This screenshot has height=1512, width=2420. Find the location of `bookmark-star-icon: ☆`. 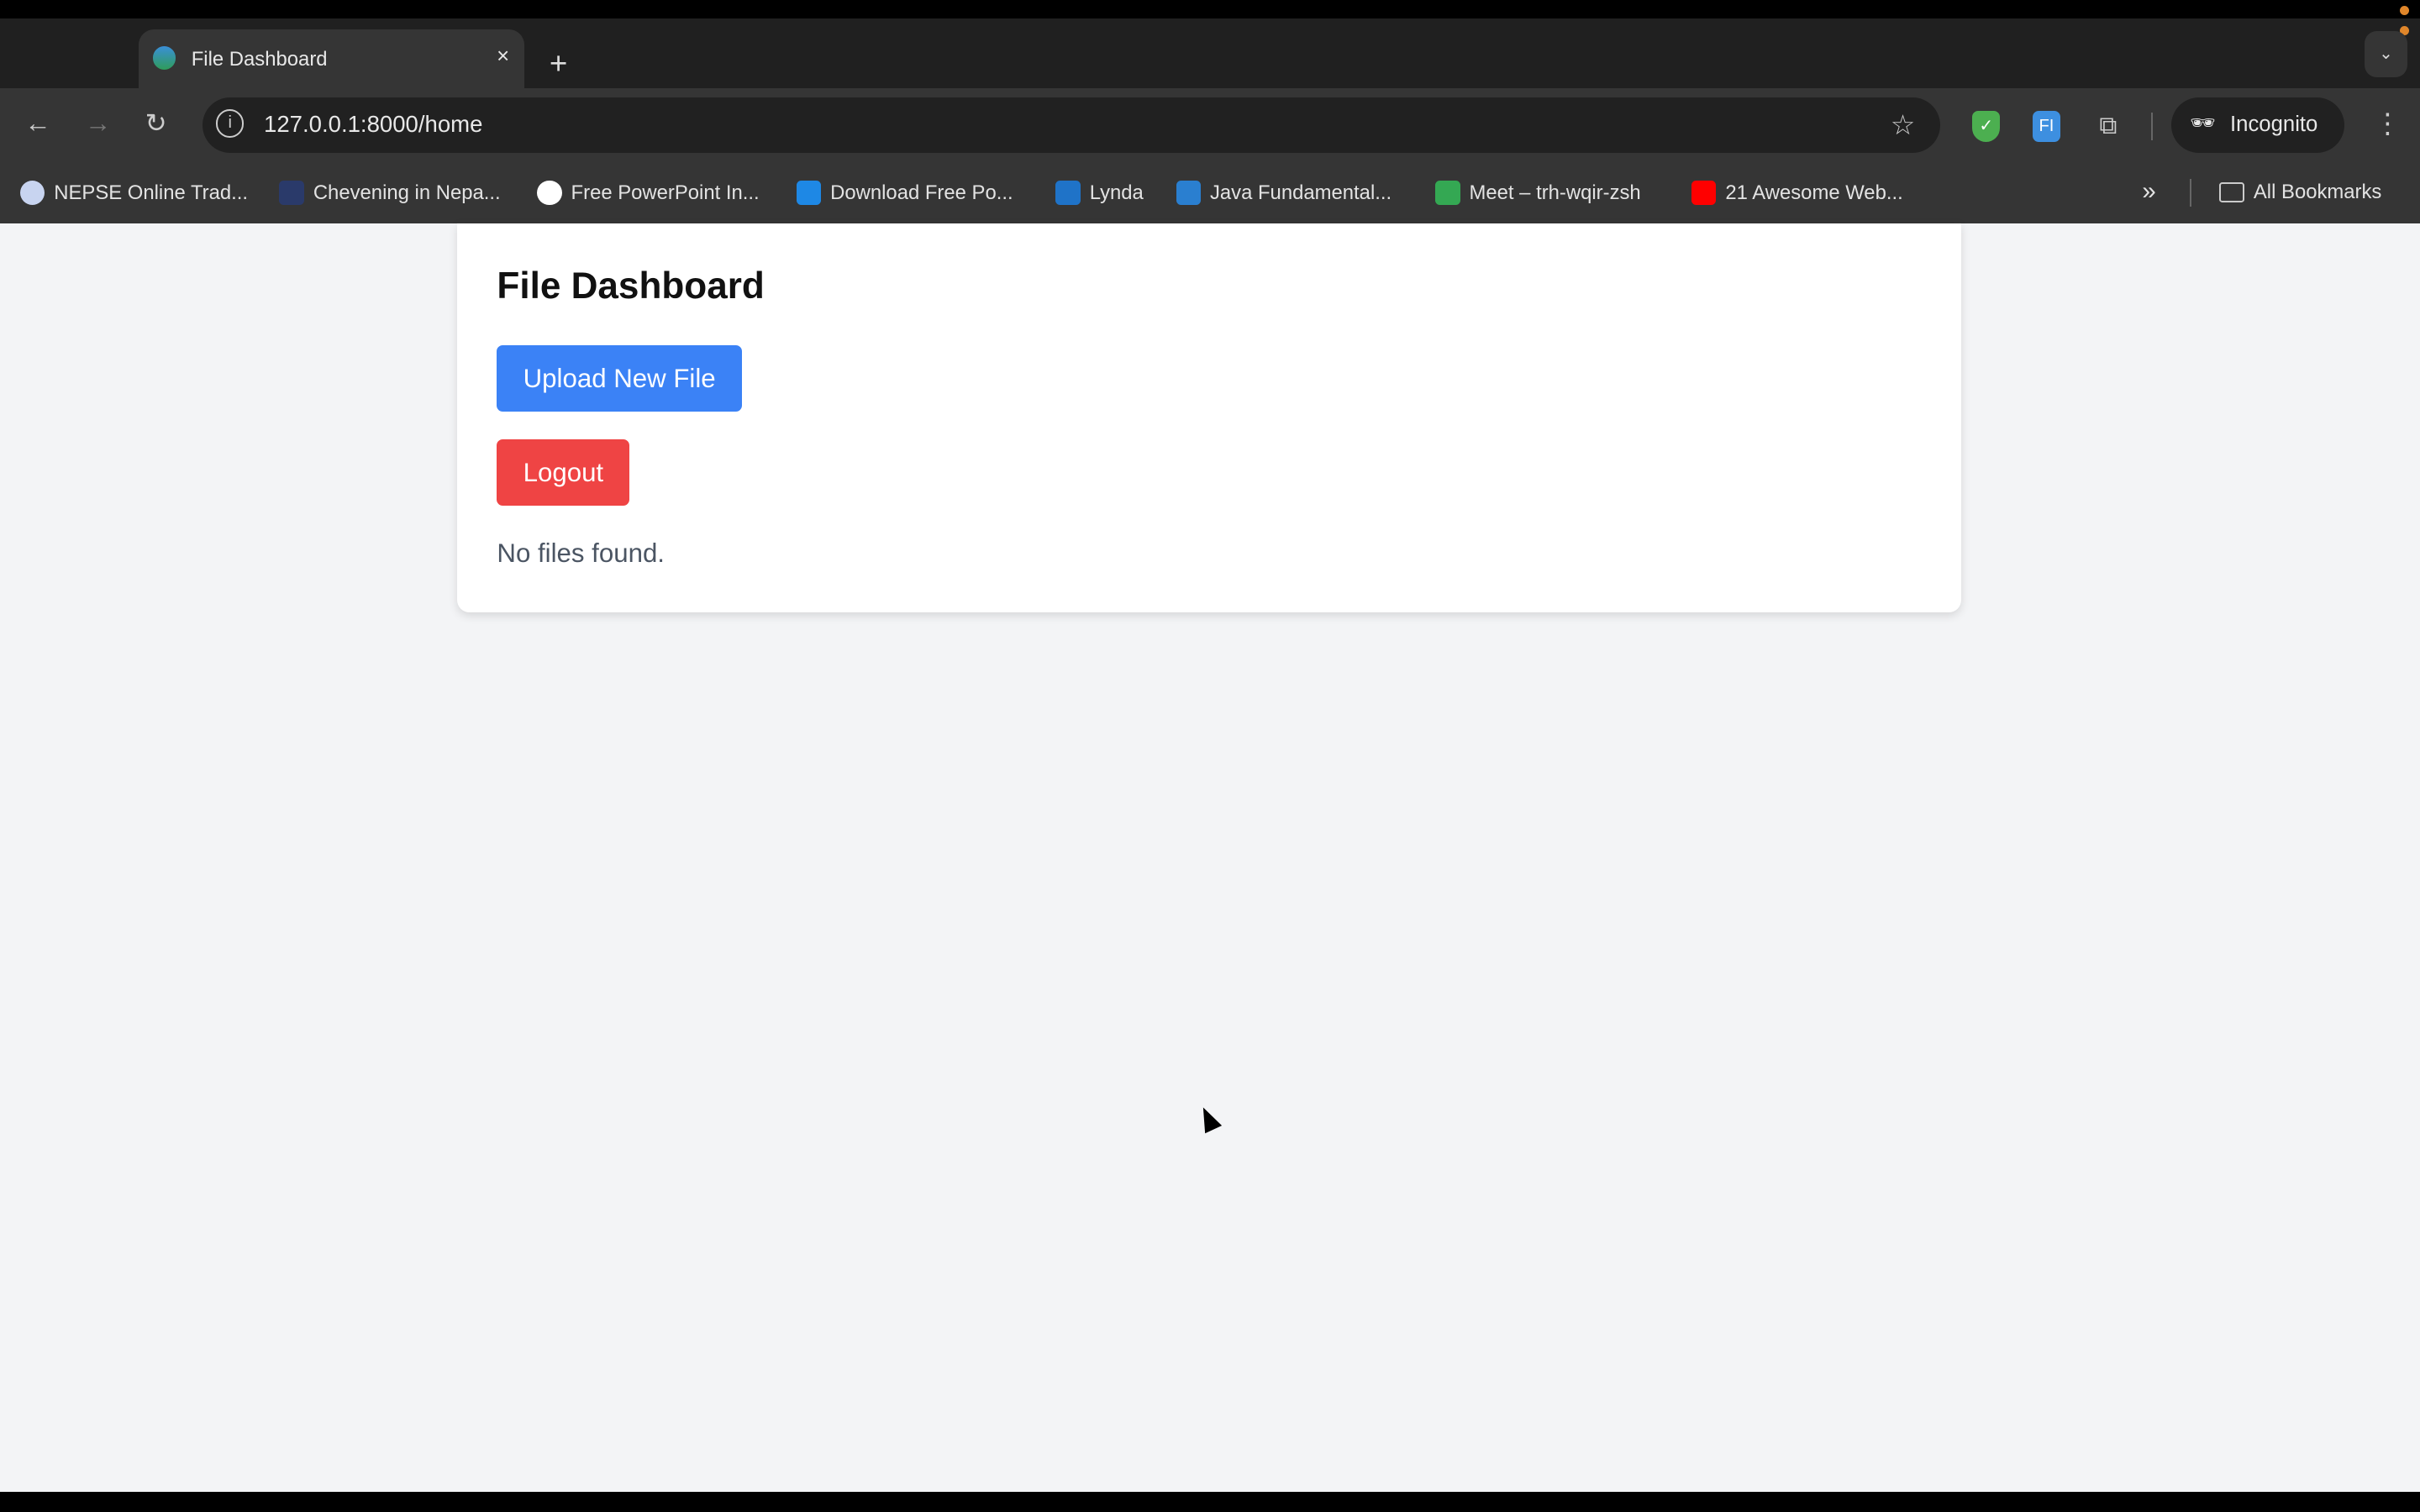

bookmark-star-icon: ☆ is located at coordinates (1904, 125).